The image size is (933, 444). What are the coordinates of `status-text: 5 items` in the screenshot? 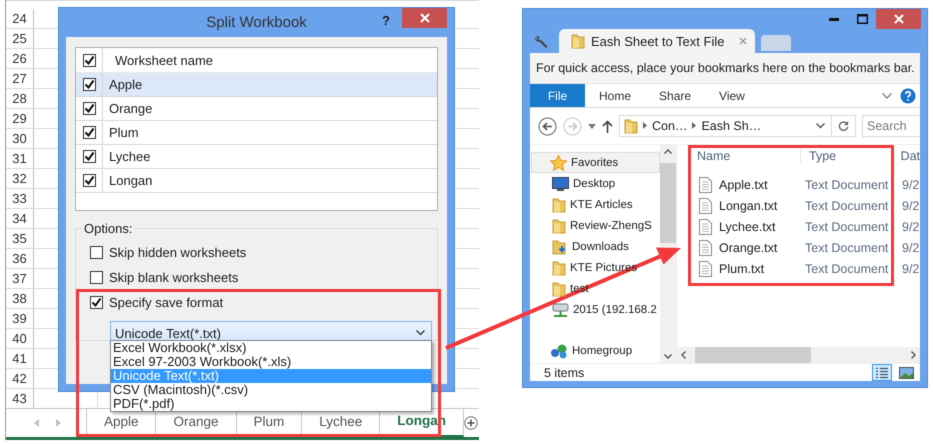 It's located at (564, 373).